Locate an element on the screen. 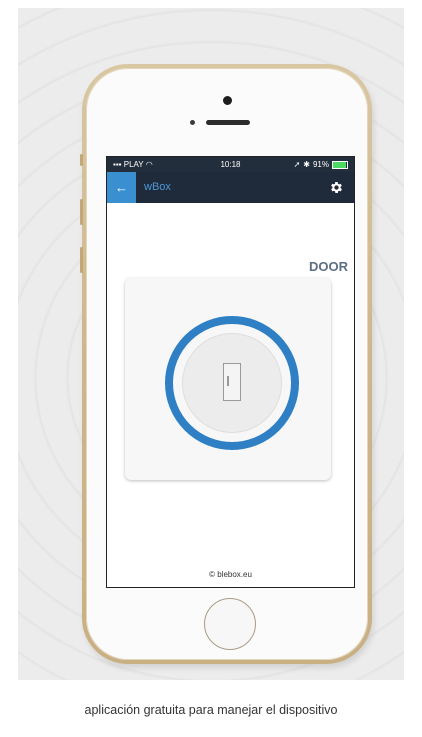 The image size is (422, 737). door-handle is located at coordinates (228, 381).